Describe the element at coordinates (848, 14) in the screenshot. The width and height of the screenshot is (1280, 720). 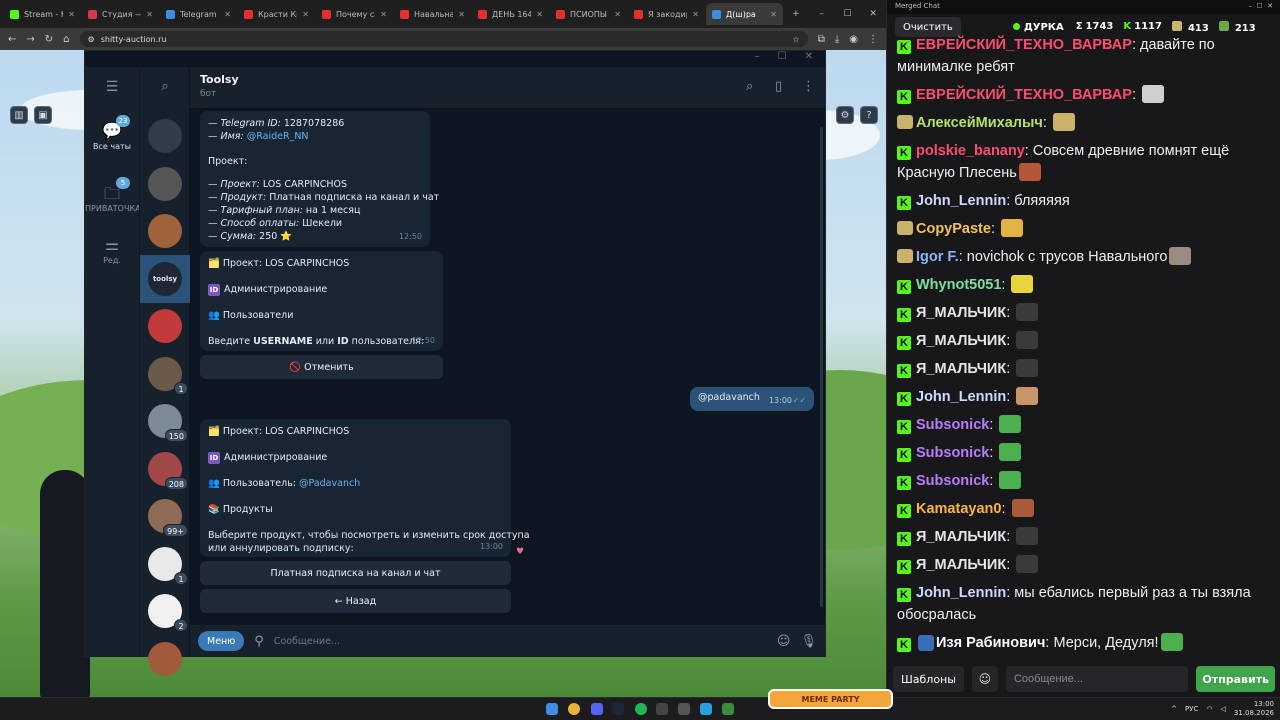
I see `maximize-icon: ☐` at that location.